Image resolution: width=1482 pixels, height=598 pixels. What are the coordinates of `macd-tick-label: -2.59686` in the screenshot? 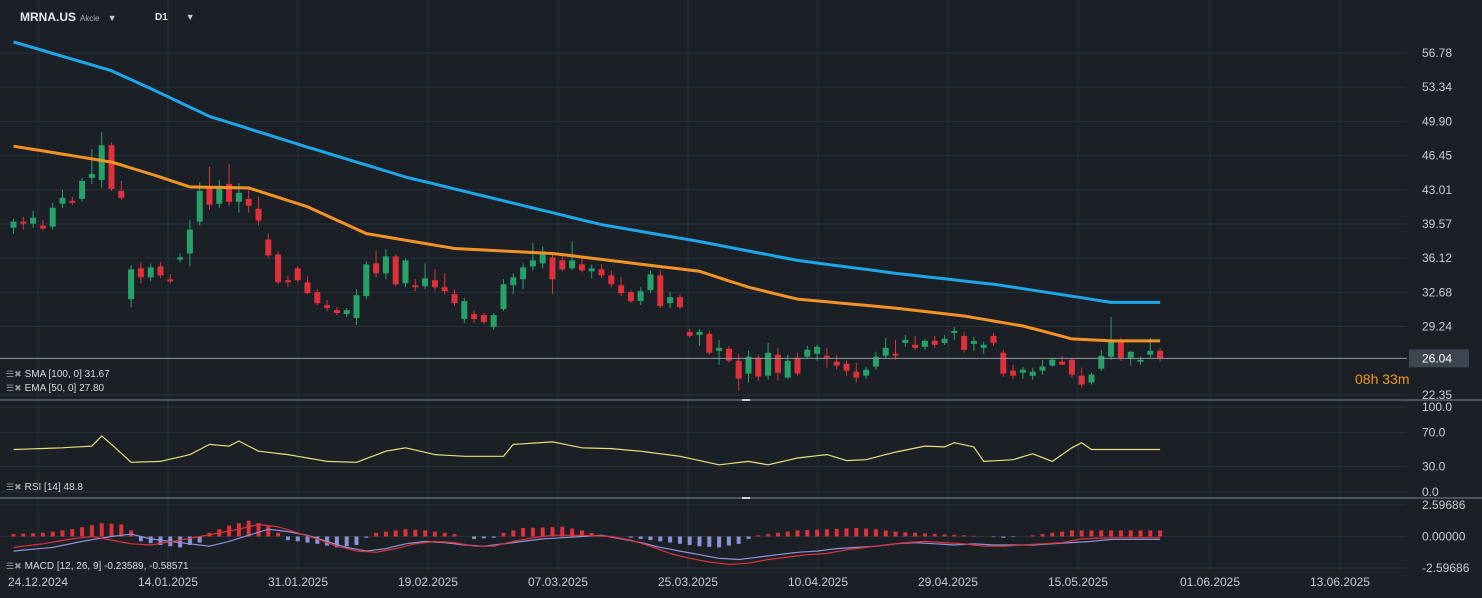 It's located at (1446, 568).